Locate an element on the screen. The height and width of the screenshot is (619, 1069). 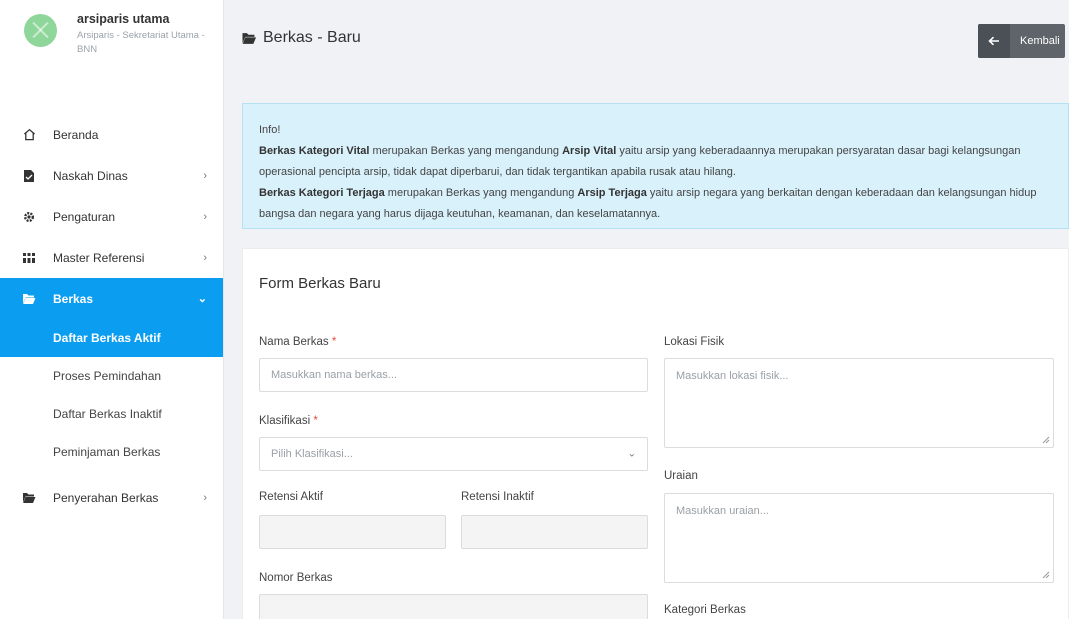
back-button: Kembali is located at coordinates (1021, 41).